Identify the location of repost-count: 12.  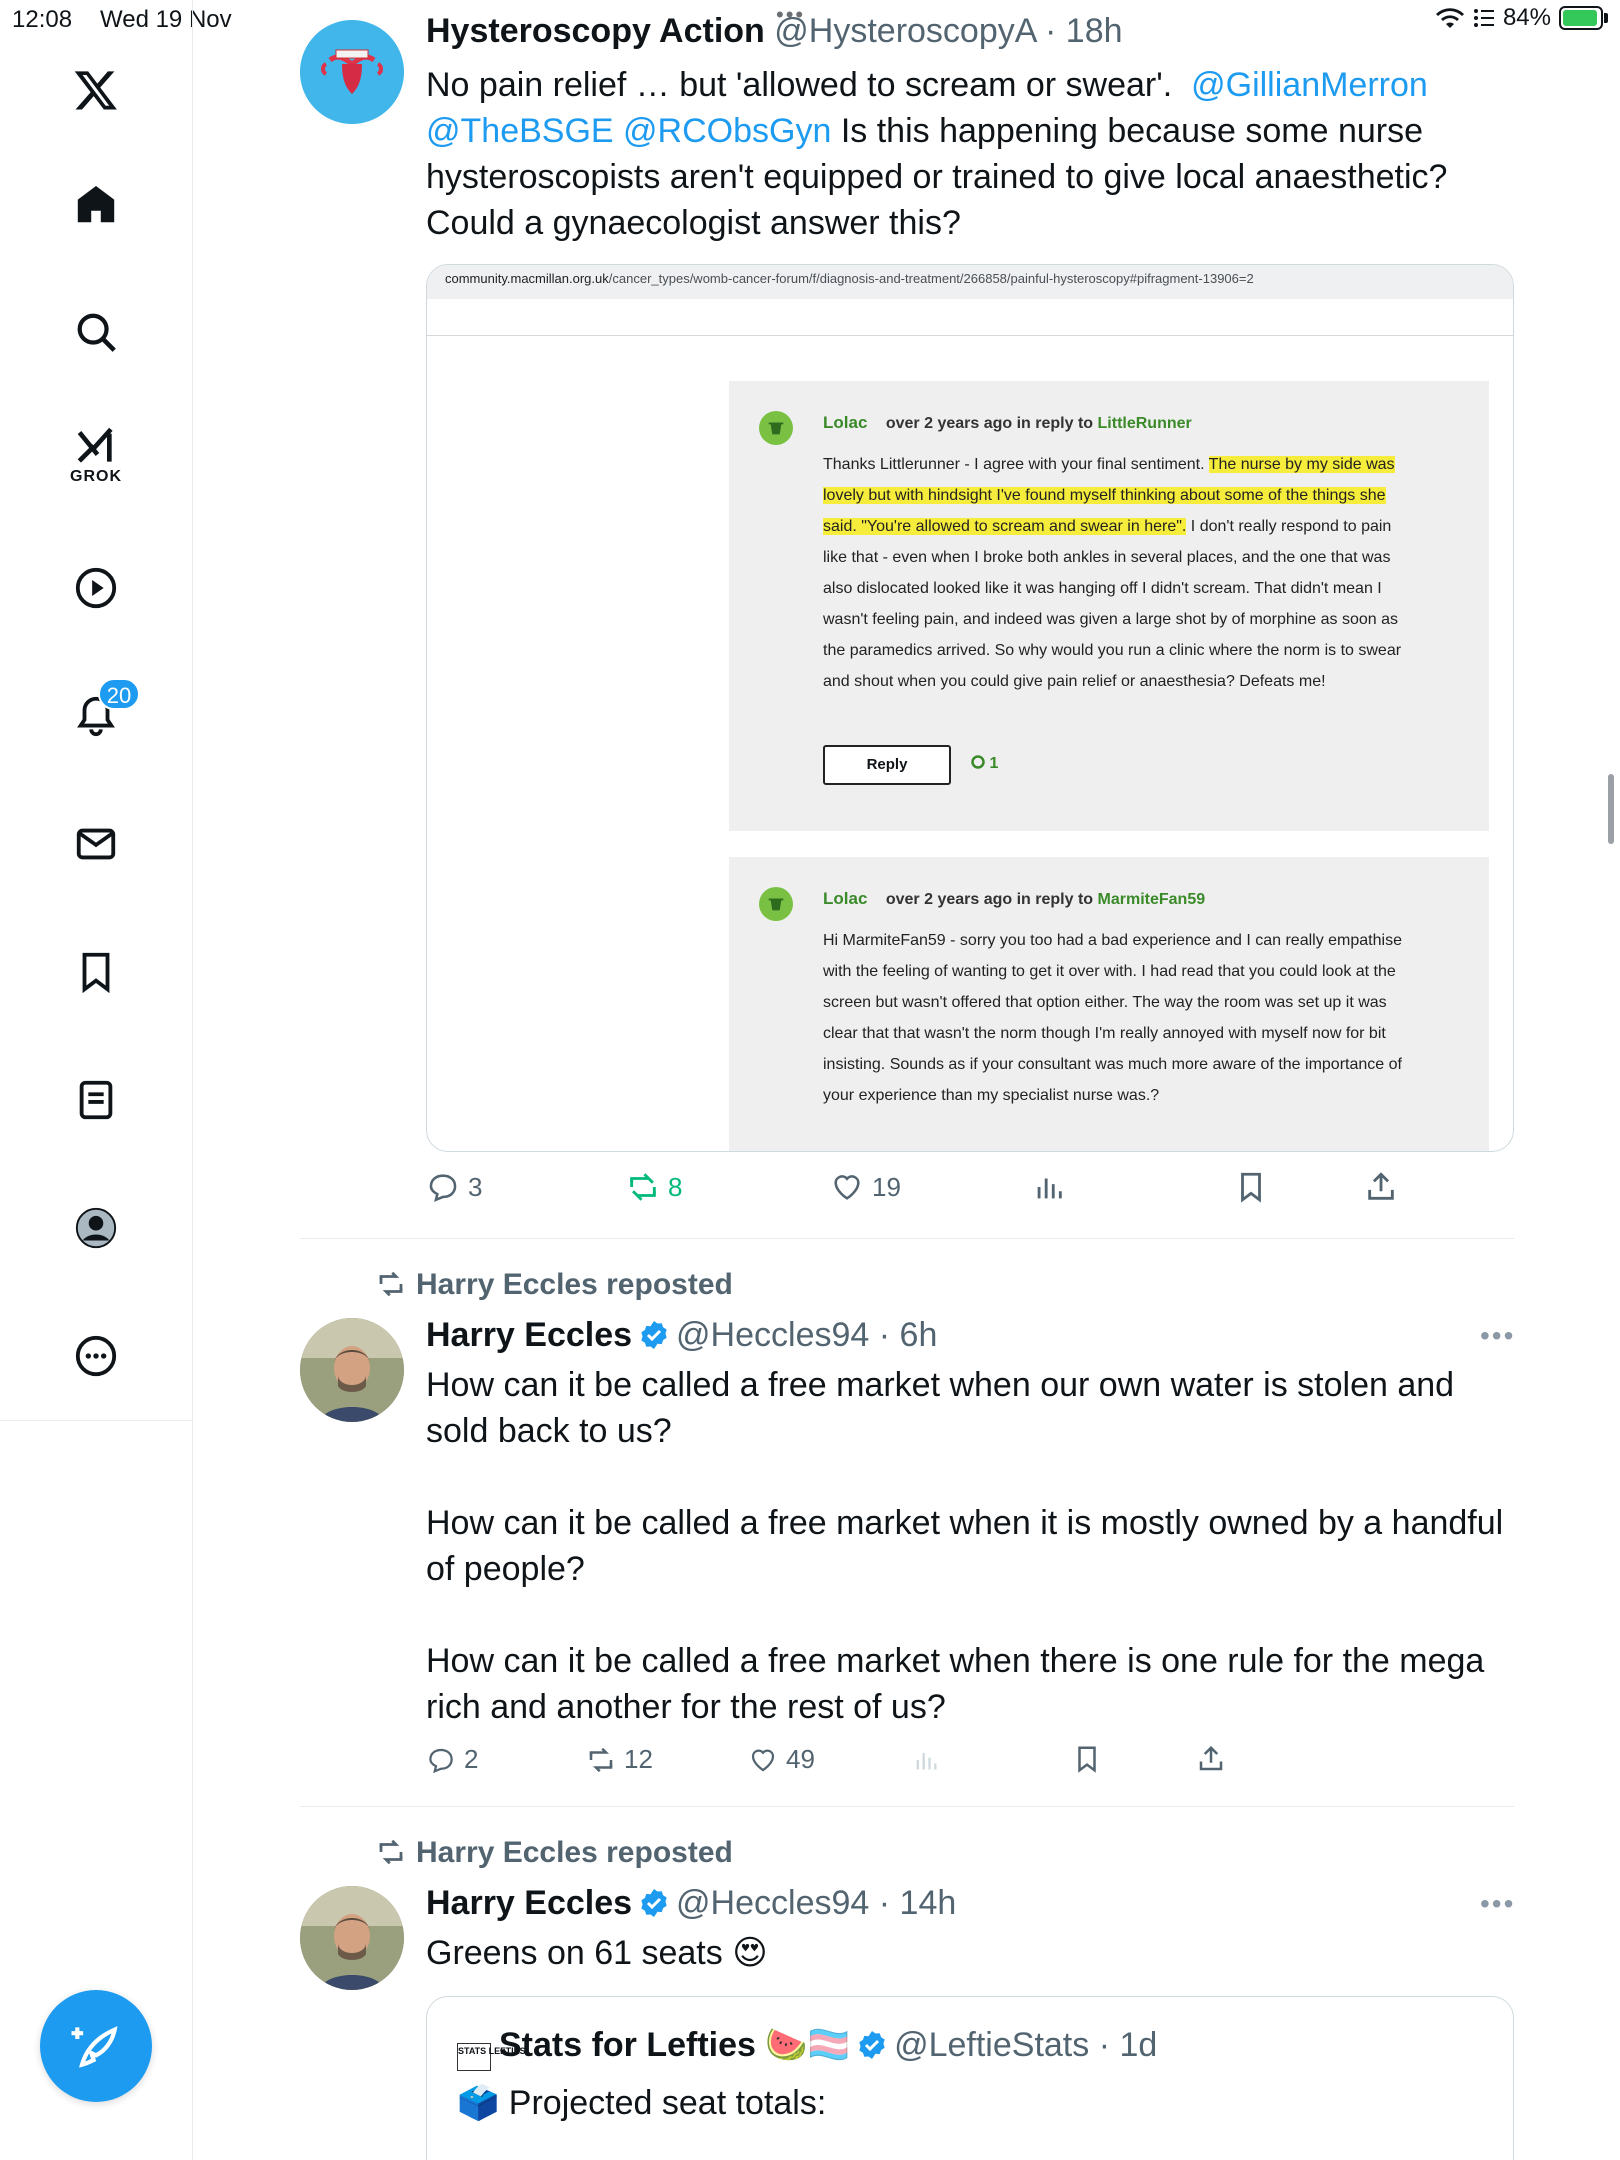
(638, 1759).